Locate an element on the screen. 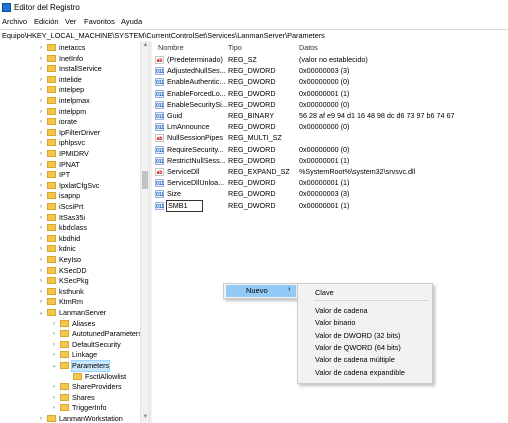 This screenshot has height=423, width=508. tree-item: › Aliases is located at coordinates (70, 324).